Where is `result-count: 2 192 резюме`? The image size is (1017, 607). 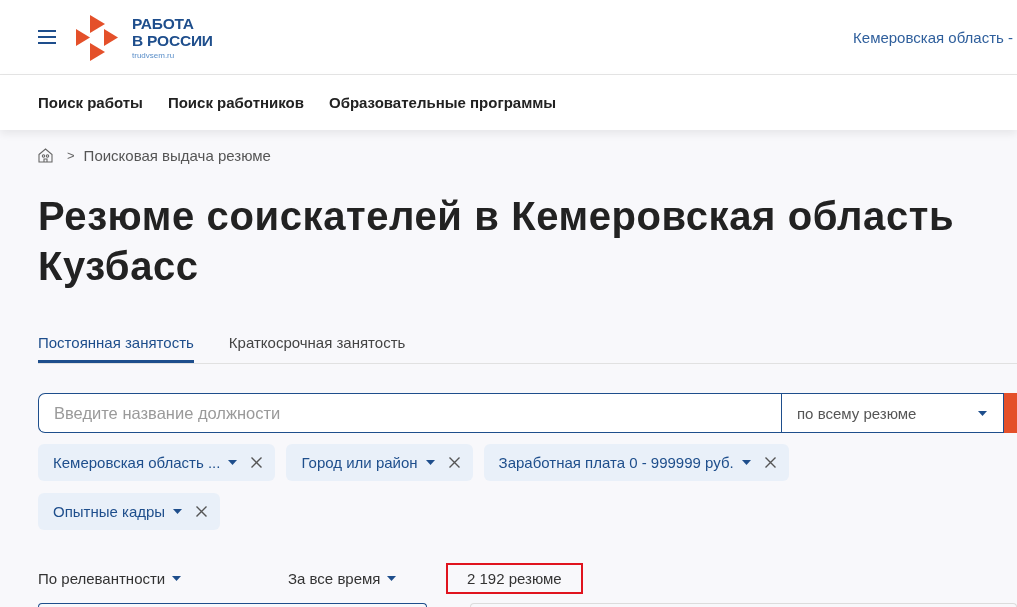
result-count: 2 192 резюме is located at coordinates (514, 578).